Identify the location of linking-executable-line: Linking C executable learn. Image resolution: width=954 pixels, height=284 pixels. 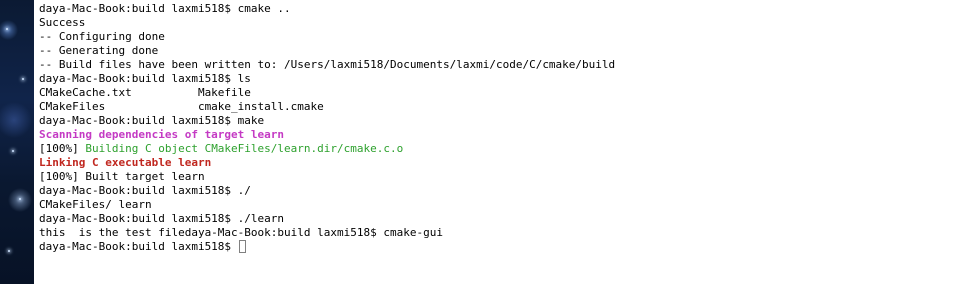
(125, 162).